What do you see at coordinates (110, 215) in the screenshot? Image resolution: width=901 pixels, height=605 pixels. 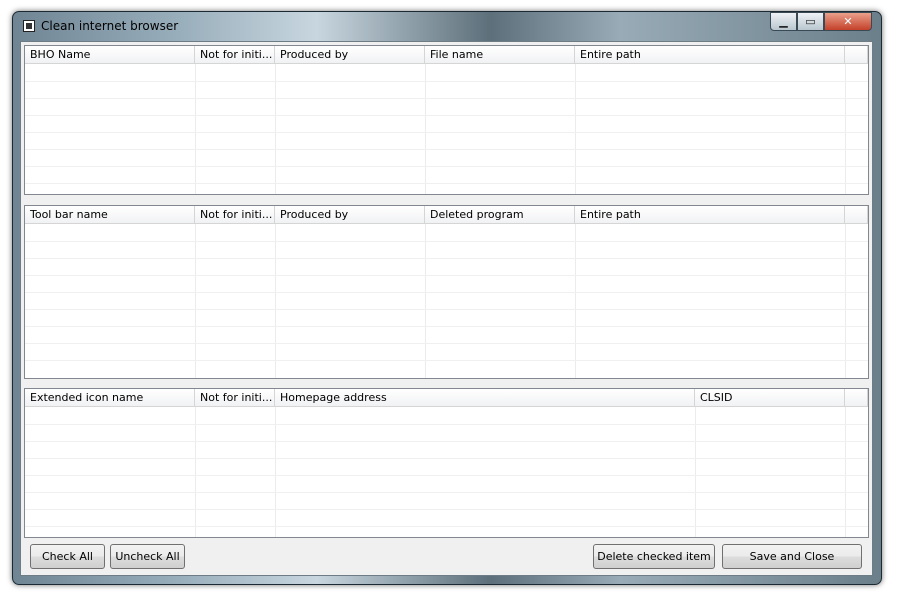 I see `column-header-toolbar-name: Tool bar name` at bounding box center [110, 215].